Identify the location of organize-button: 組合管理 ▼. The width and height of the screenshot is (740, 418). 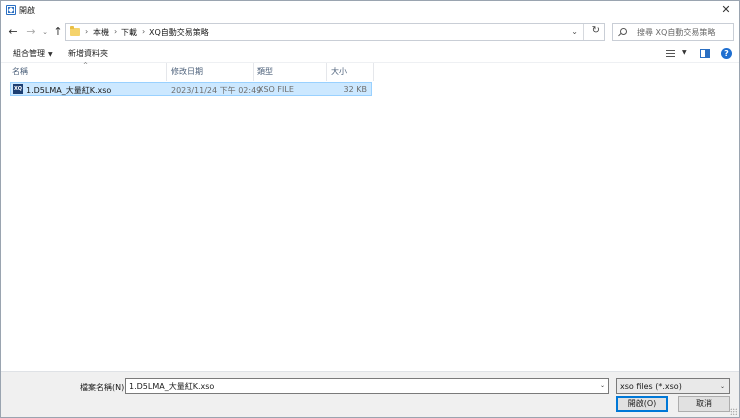
(33, 53).